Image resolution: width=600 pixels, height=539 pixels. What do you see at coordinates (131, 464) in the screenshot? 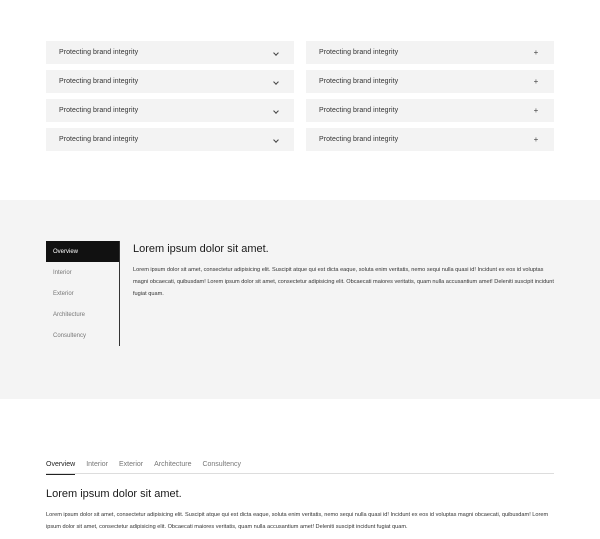
I see `tab-exterior: Exterior` at bounding box center [131, 464].